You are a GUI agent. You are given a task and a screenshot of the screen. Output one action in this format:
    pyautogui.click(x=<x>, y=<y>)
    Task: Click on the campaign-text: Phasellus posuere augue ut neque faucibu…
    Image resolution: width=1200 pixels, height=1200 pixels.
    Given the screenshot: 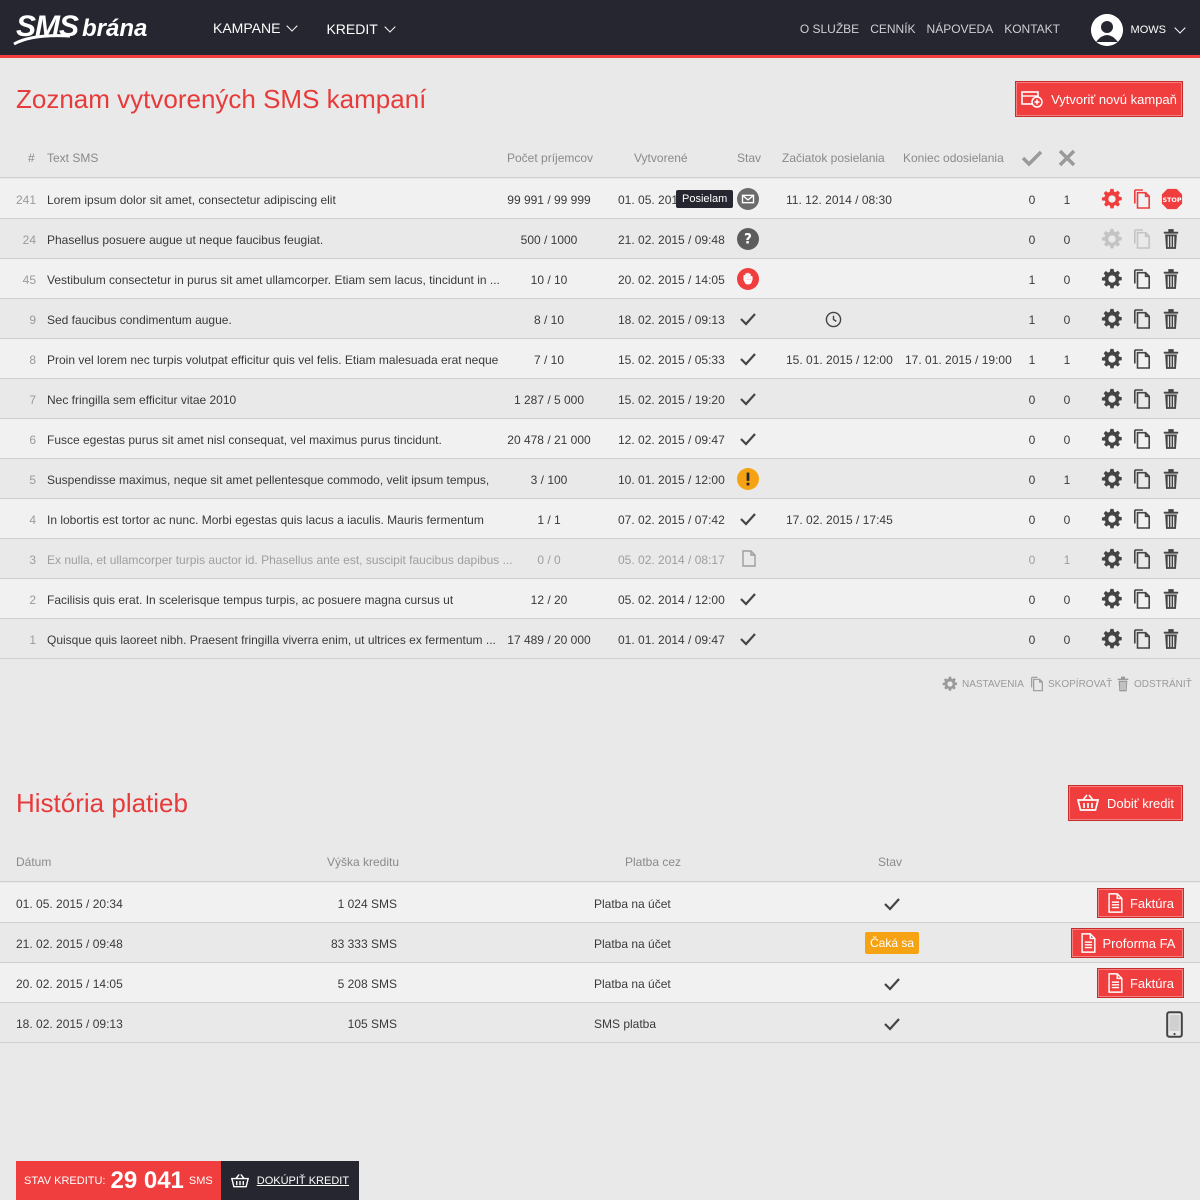 What is the action you would take?
    pyautogui.click(x=185, y=240)
    